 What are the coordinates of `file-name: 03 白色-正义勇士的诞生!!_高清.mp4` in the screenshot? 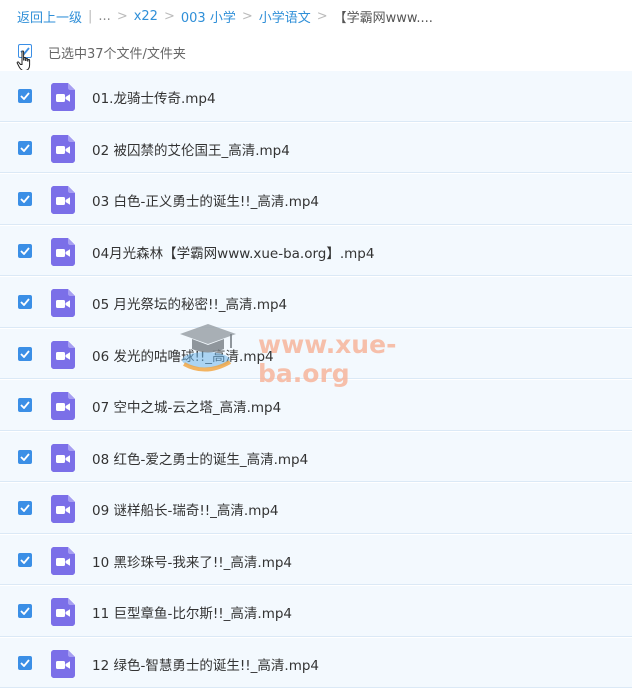 It's located at (205, 200).